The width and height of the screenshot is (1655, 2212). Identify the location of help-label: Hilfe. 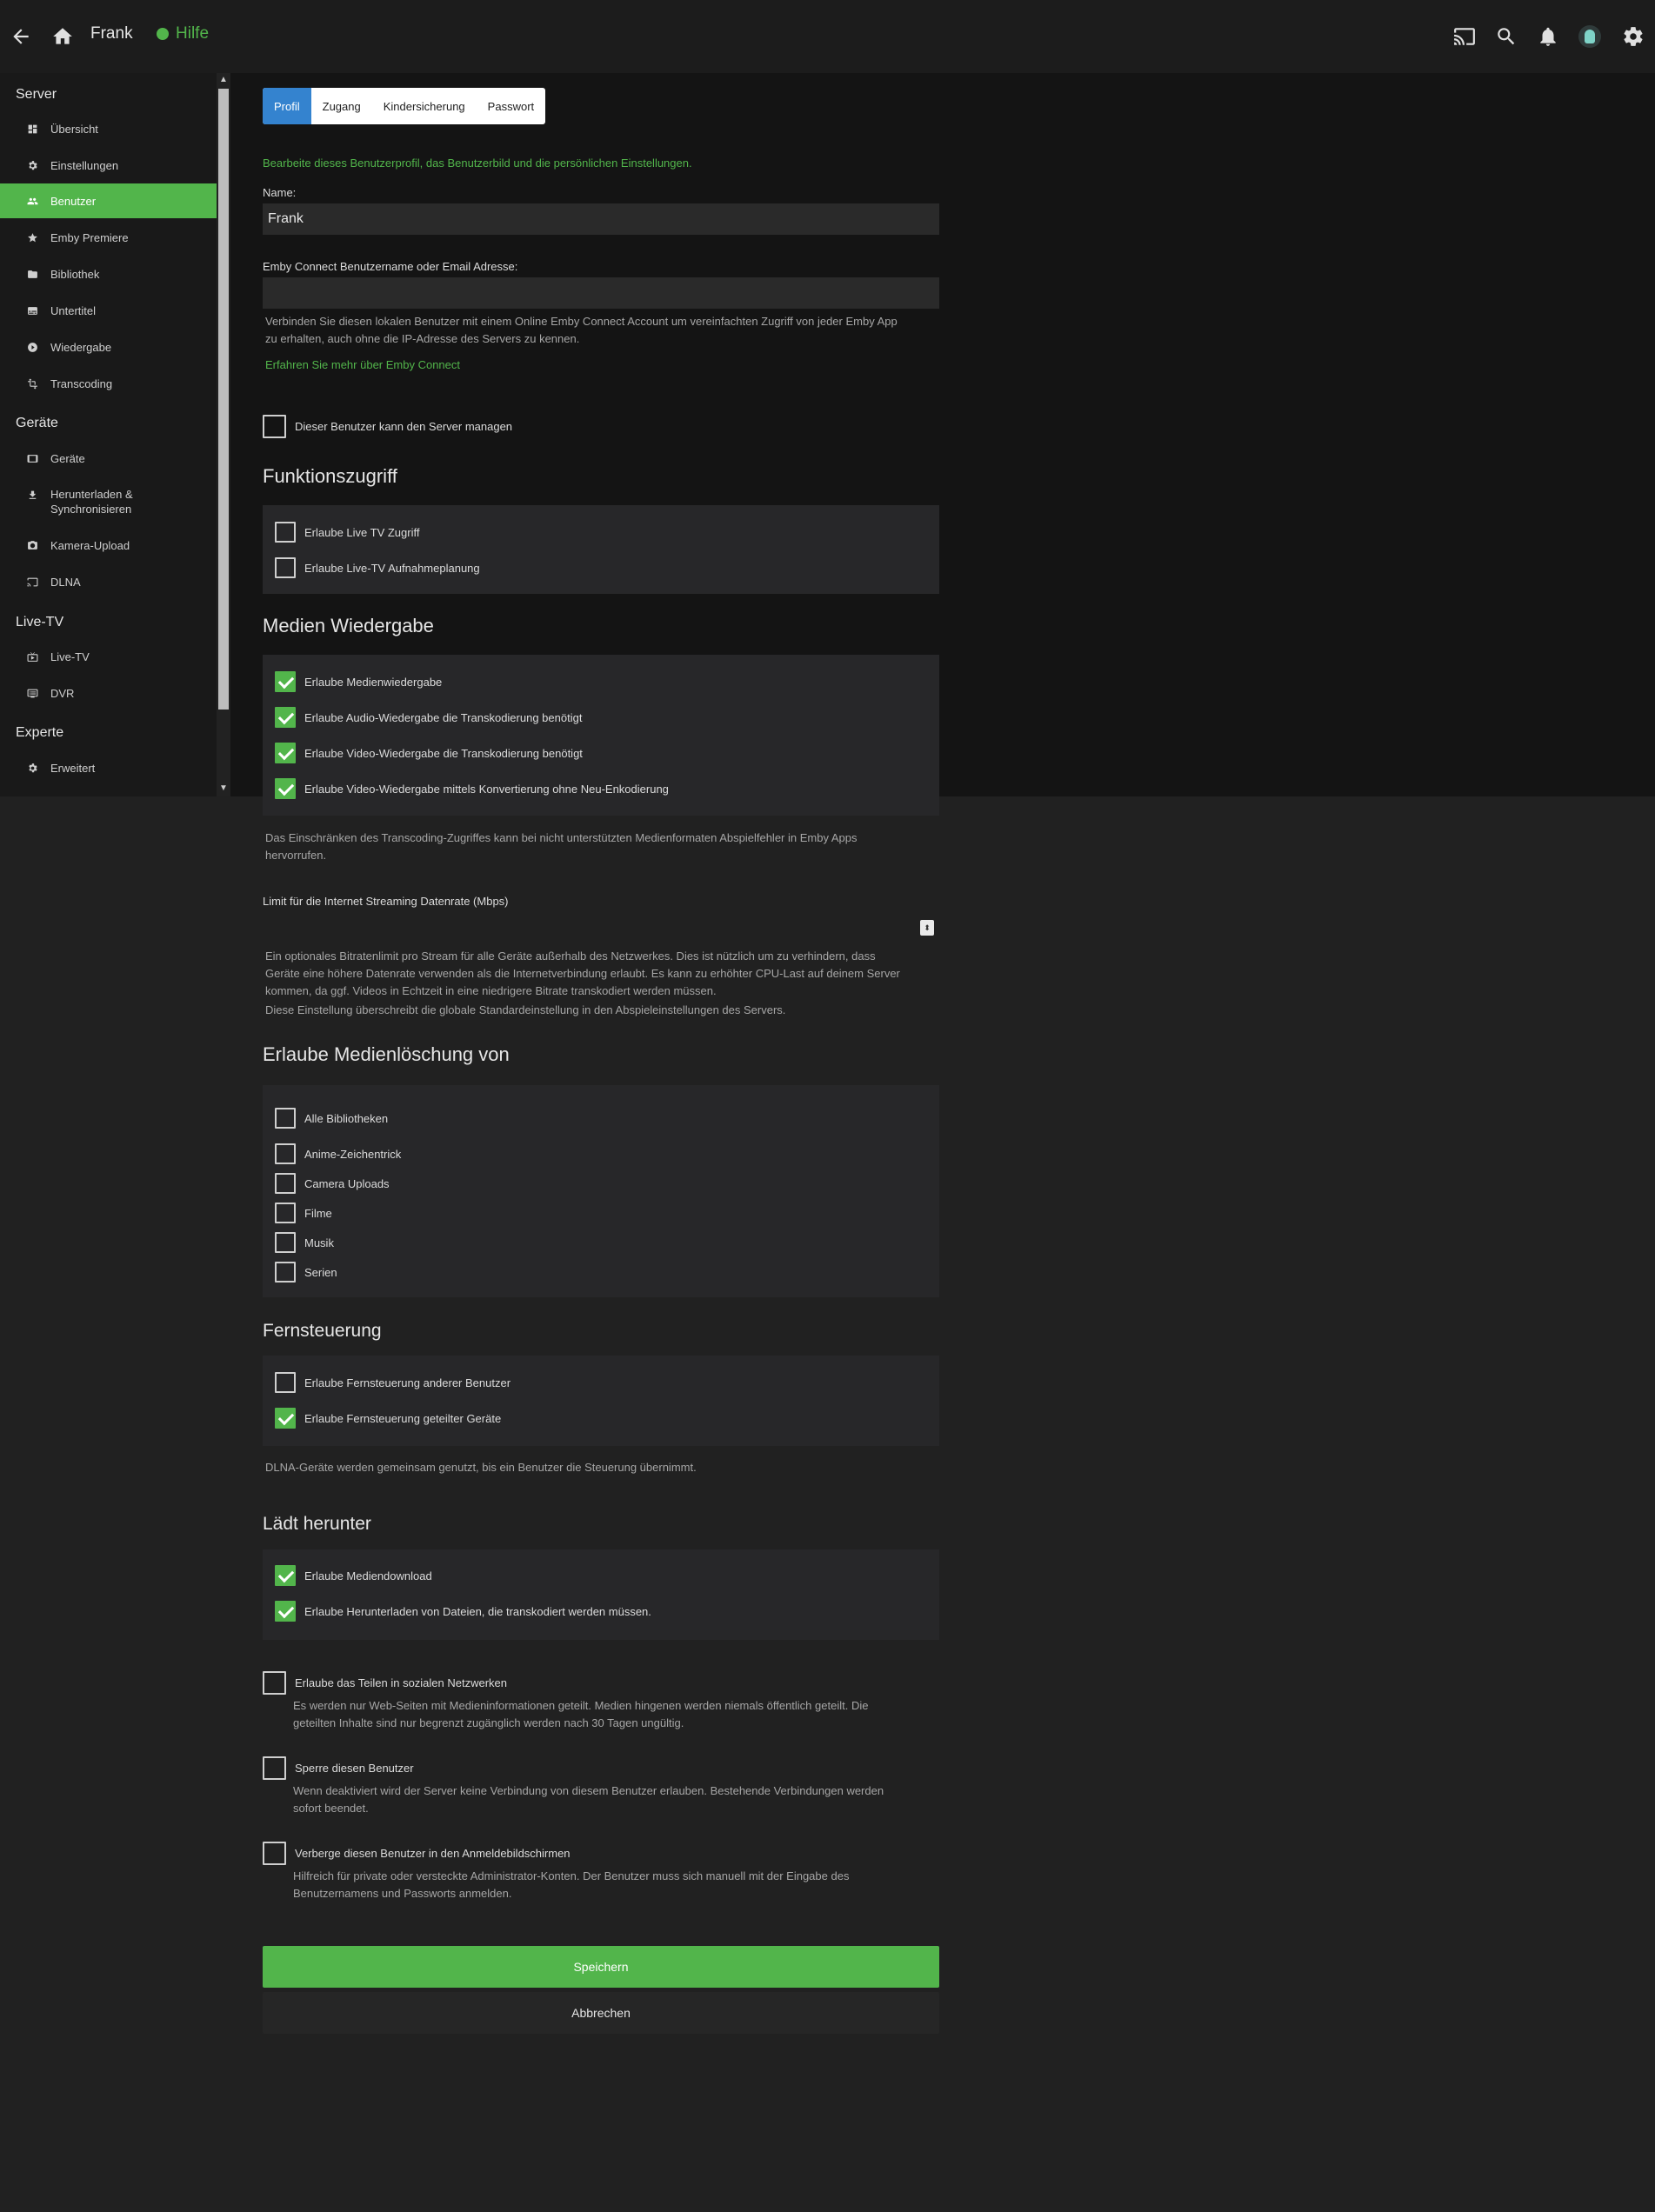
(193, 34).